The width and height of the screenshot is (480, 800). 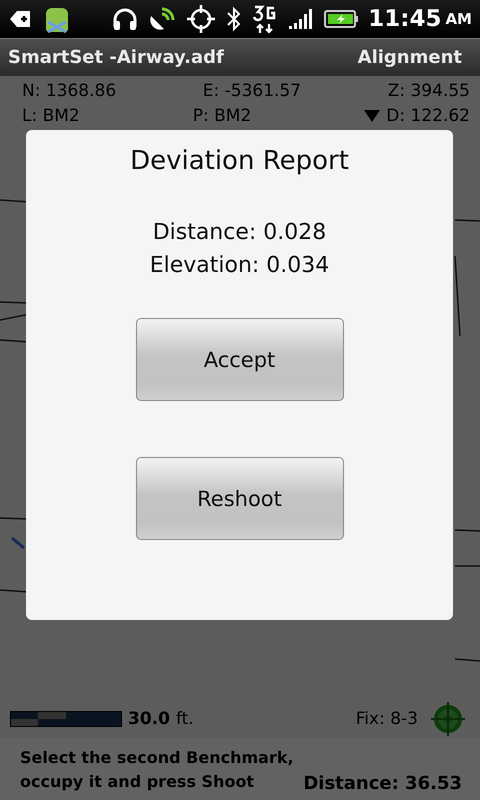 I want to click on coordinate-value: Z: 394.55, so click(x=429, y=90).